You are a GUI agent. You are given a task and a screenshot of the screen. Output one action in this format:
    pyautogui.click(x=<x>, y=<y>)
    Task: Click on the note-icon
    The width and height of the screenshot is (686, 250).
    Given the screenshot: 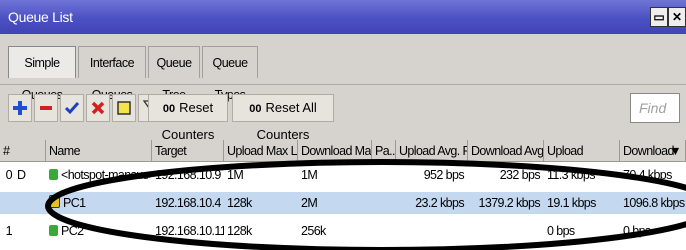 What is the action you would take?
    pyautogui.click(x=124, y=108)
    